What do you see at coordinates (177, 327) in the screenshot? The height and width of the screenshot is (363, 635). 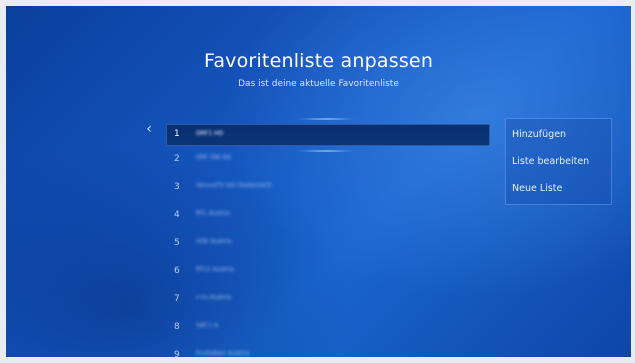 I see `channel-number: 8` at bounding box center [177, 327].